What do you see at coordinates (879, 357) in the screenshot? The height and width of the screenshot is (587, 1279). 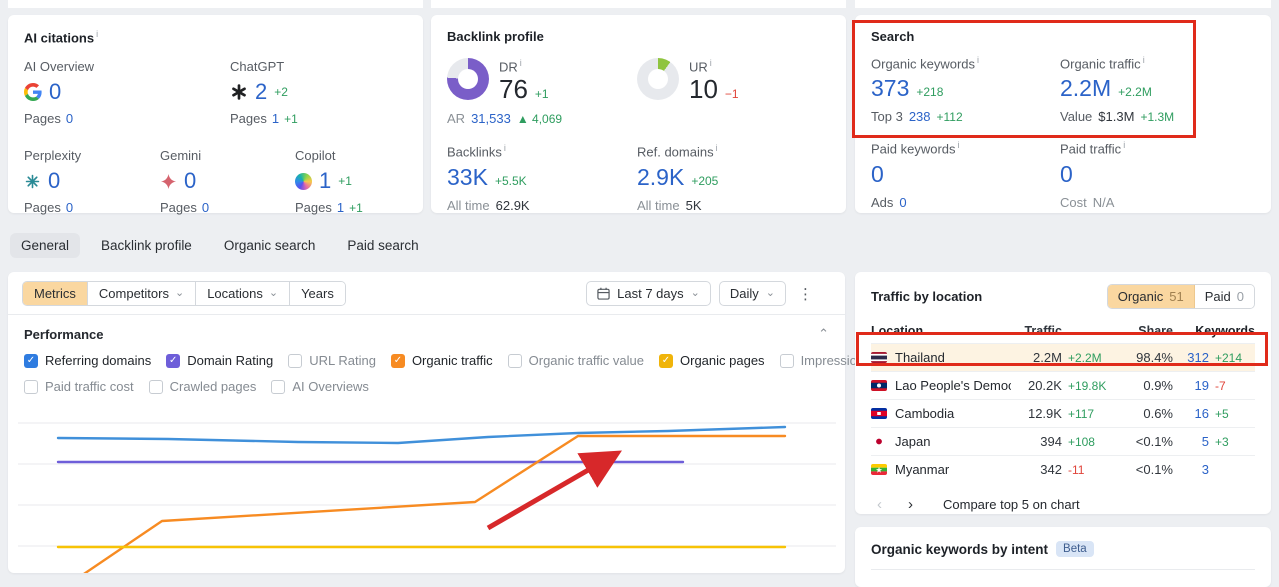 I see `flag-thailand-icon` at bounding box center [879, 357].